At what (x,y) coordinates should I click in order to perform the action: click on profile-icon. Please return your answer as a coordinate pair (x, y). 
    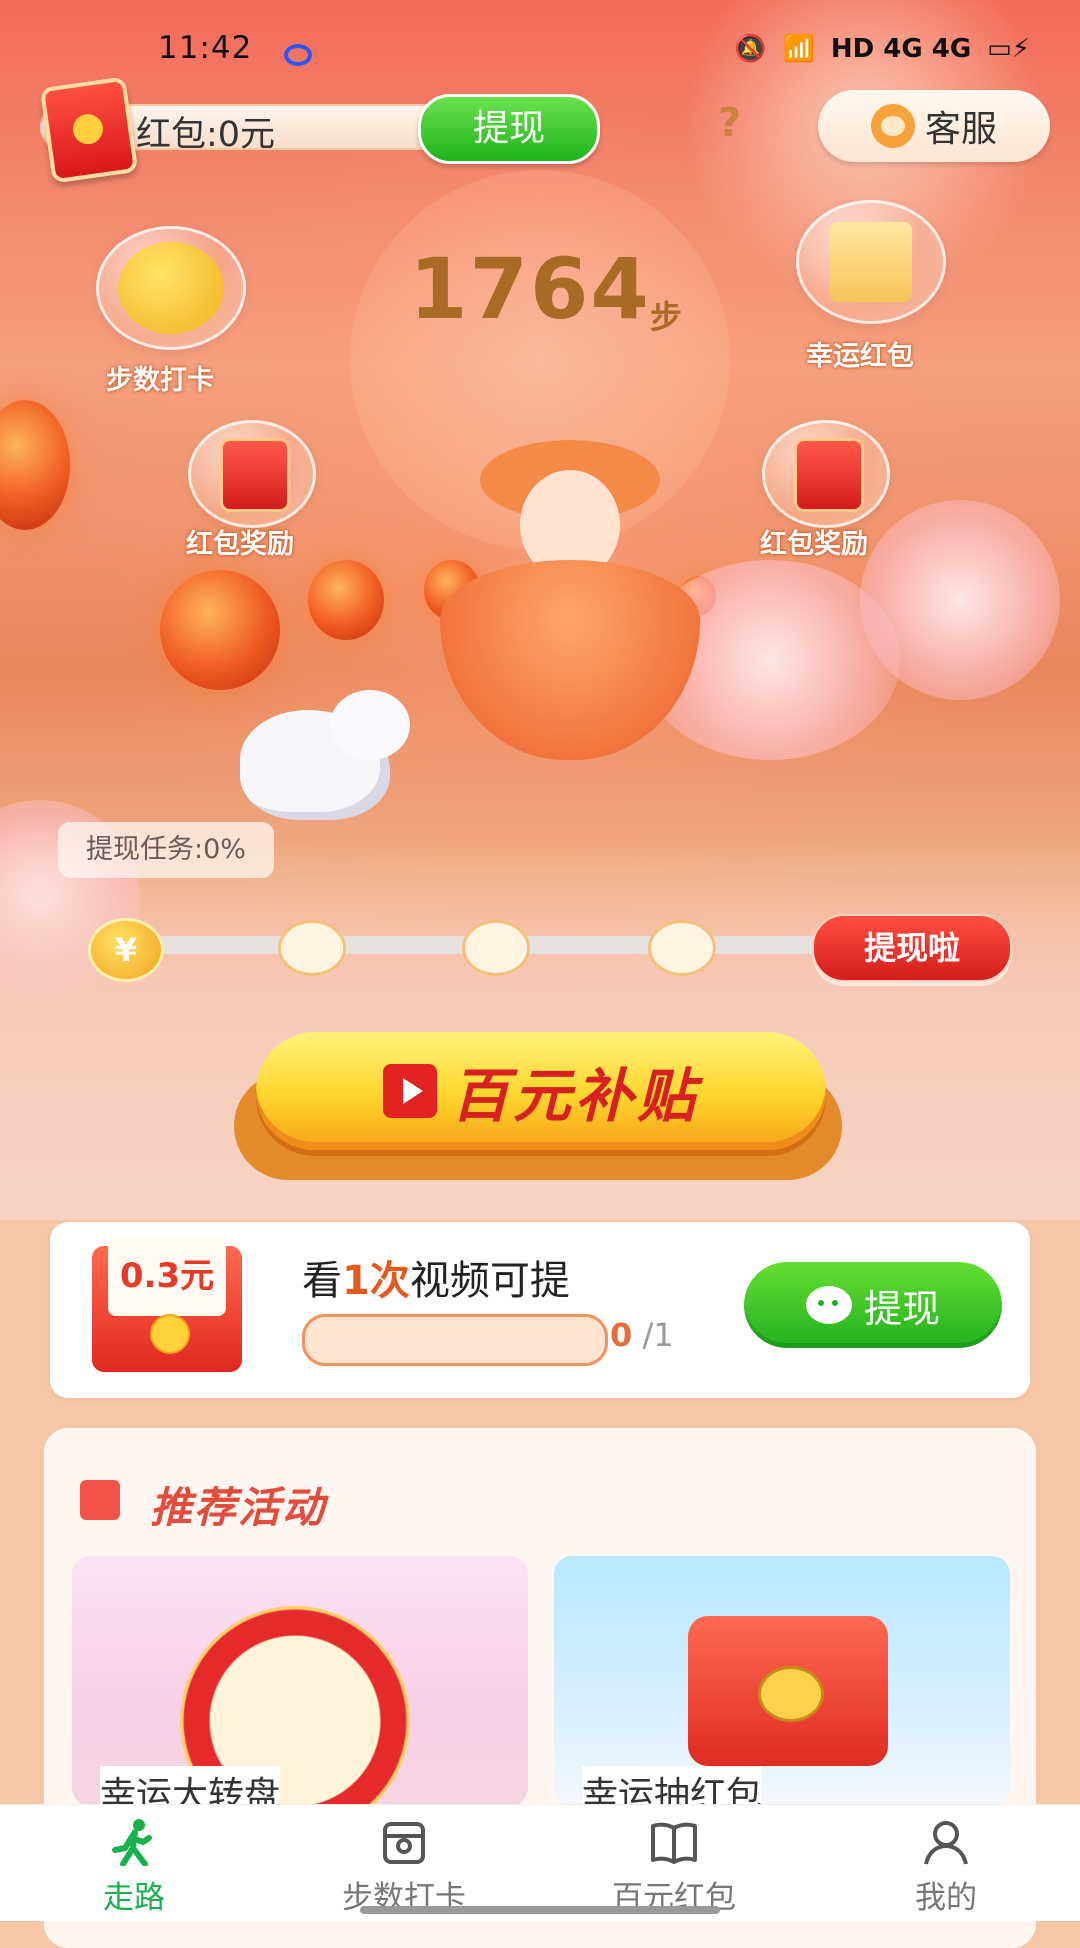
    Looking at the image, I should click on (946, 1843).